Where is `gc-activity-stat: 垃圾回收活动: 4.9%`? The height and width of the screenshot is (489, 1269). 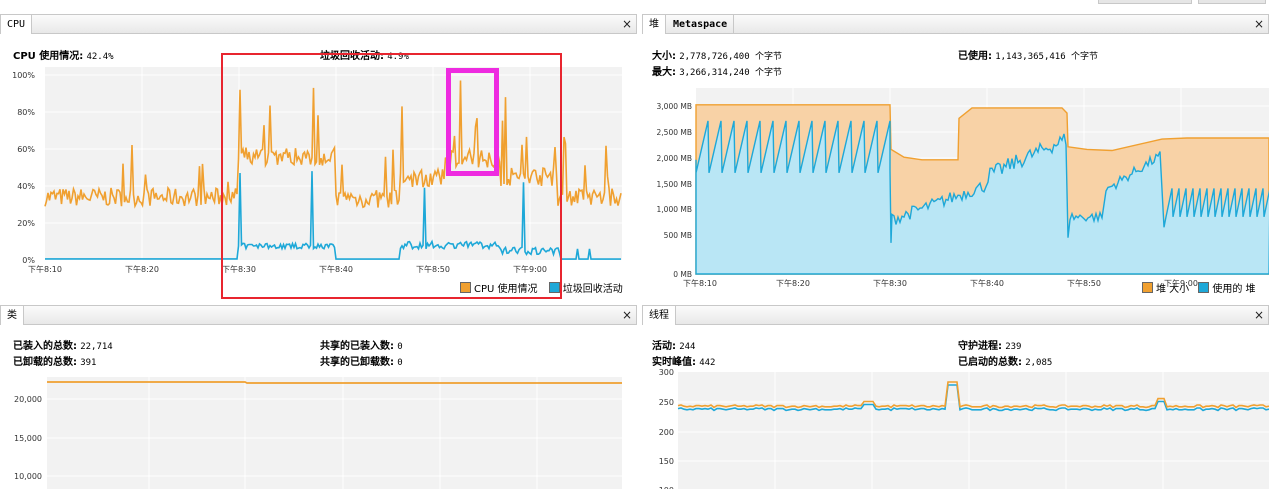 gc-activity-stat: 垃圾回收活动: 4.9% is located at coordinates (364, 54).